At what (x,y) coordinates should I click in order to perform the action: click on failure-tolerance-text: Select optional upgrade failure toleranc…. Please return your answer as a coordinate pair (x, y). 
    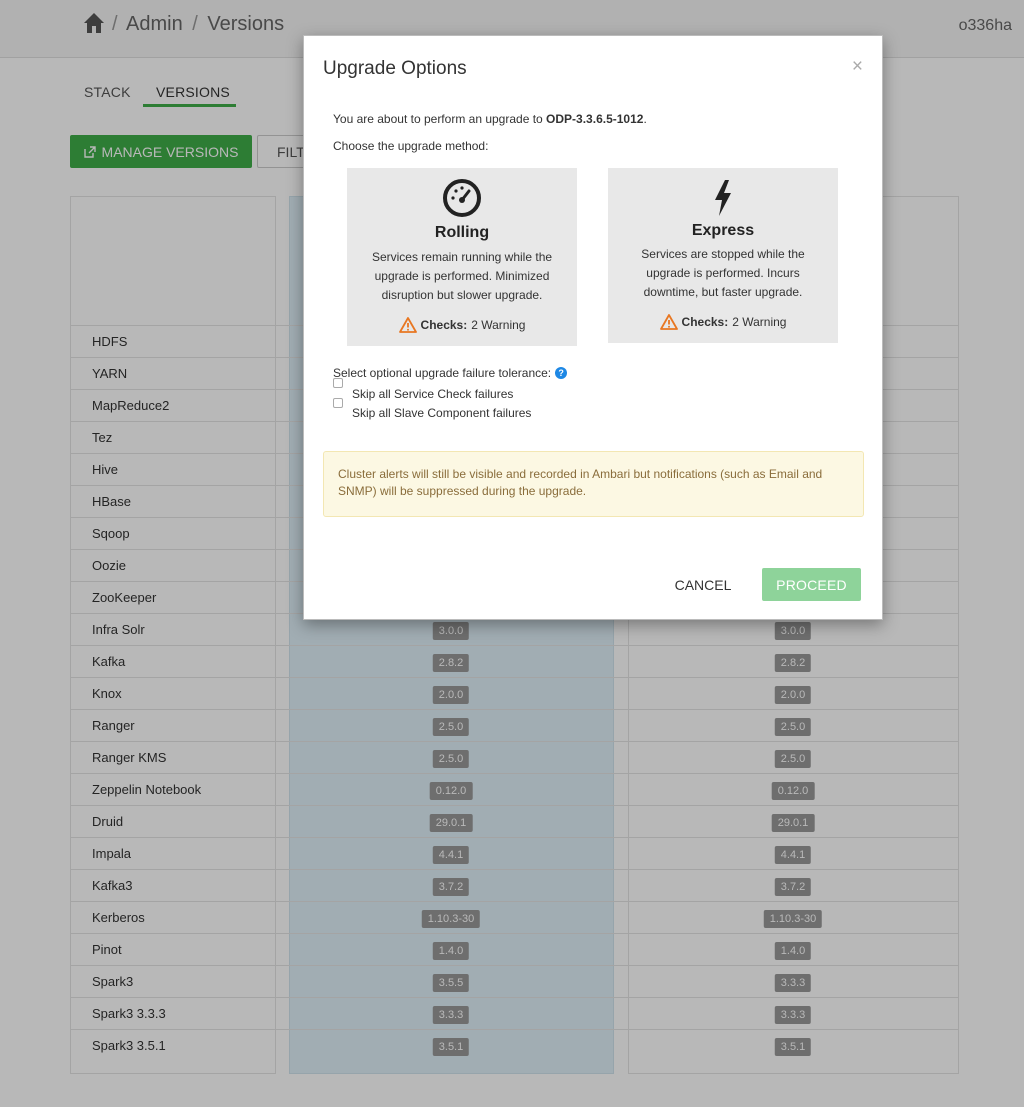
    Looking at the image, I should click on (442, 373).